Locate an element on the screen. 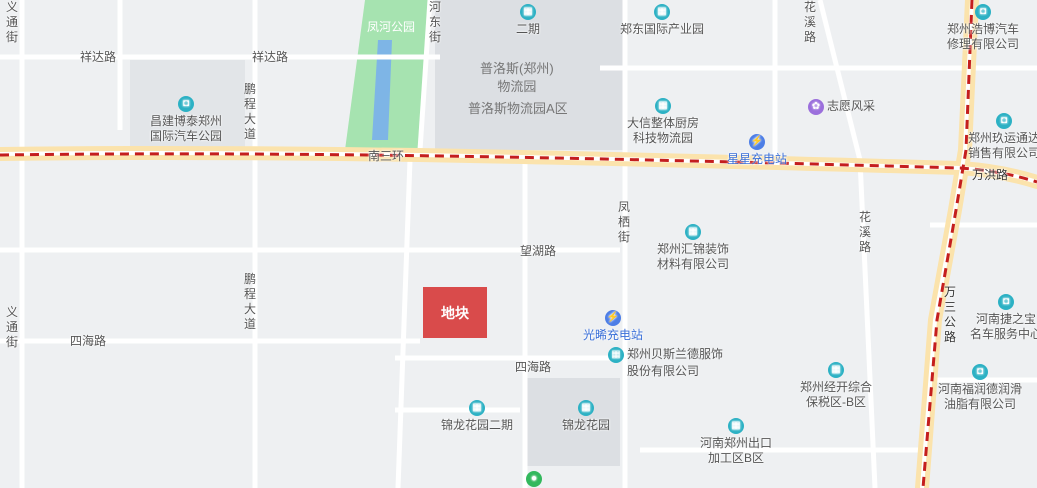 Image resolution: width=1037 pixels, height=488 pixels. road-label-fengqi: 凤栖街 is located at coordinates (623, 222).